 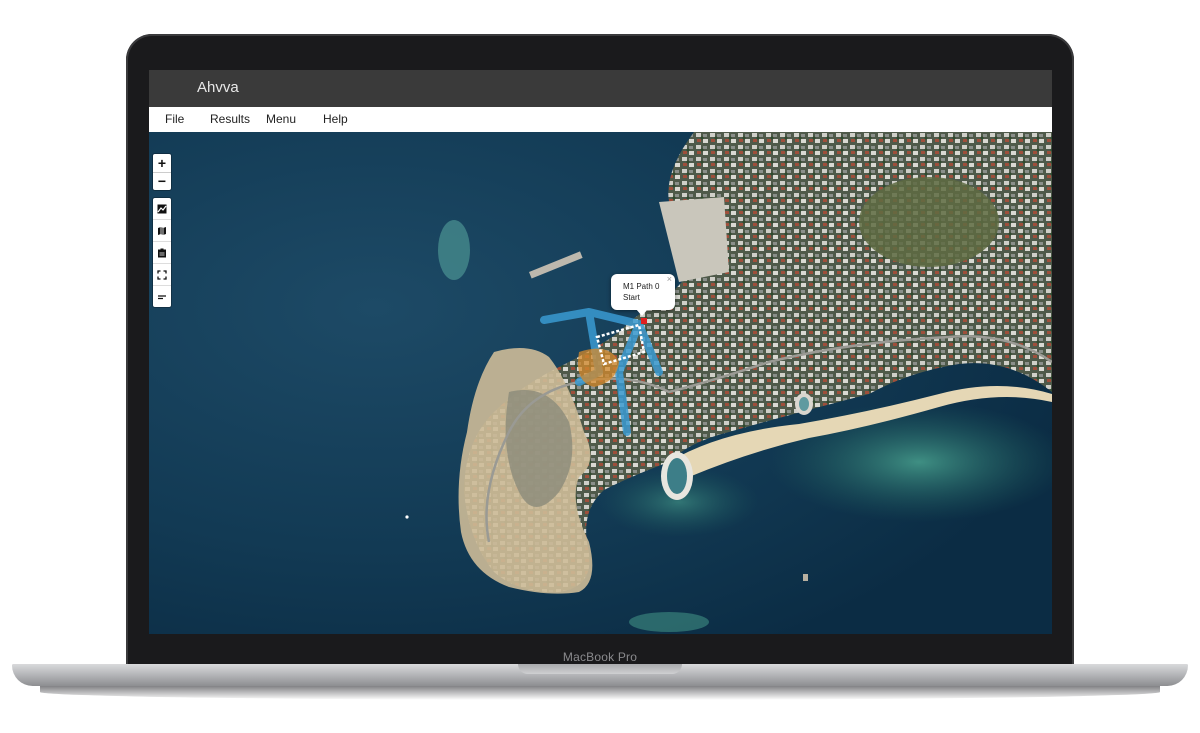 What do you see at coordinates (600, 692) in the screenshot?
I see `laptop-shadow` at bounding box center [600, 692].